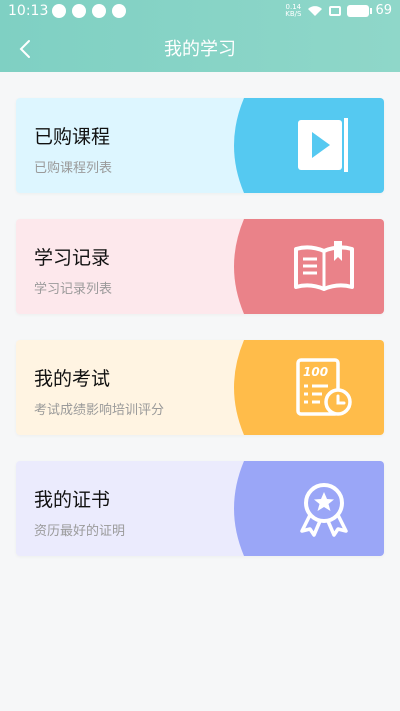 The width and height of the screenshot is (400, 711). Describe the element at coordinates (324, 146) in the screenshot. I see `play-video-icon` at that location.